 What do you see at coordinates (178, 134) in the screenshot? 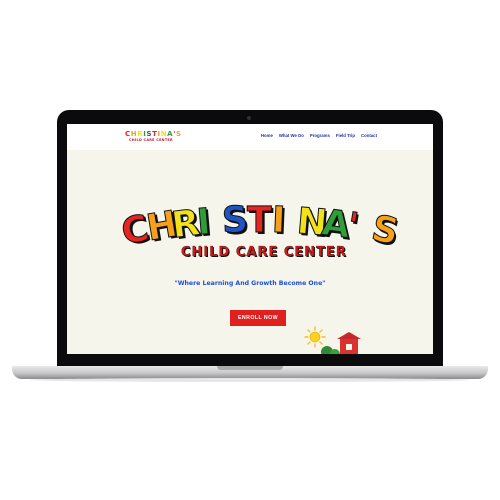
I see `logo-letter: S` at bounding box center [178, 134].